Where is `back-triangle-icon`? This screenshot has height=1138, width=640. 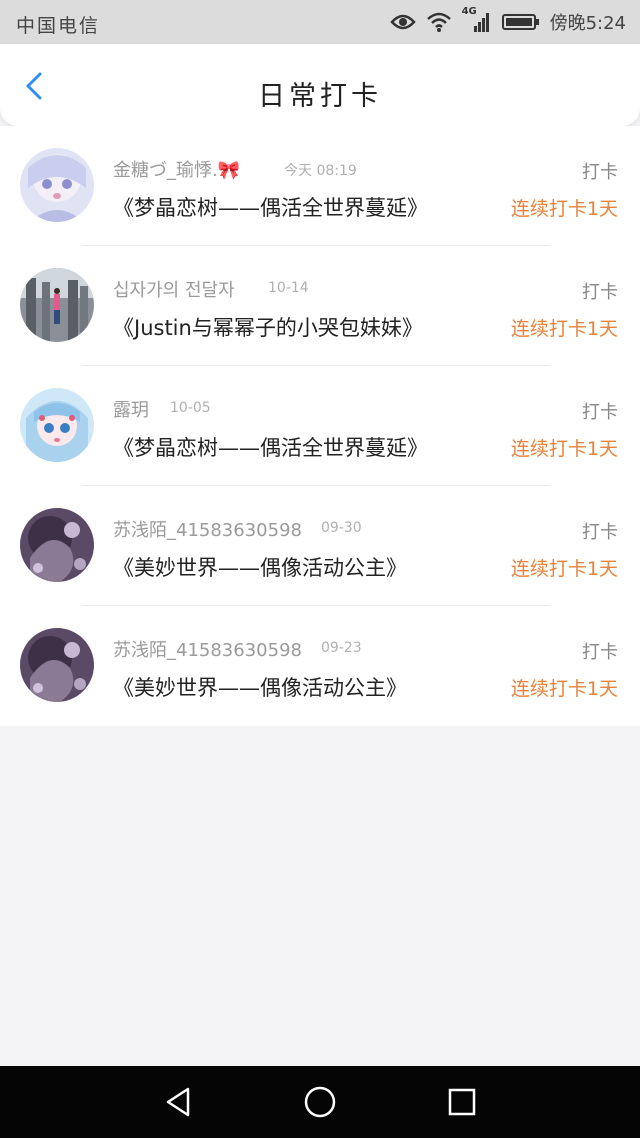
back-triangle-icon is located at coordinates (178, 1102).